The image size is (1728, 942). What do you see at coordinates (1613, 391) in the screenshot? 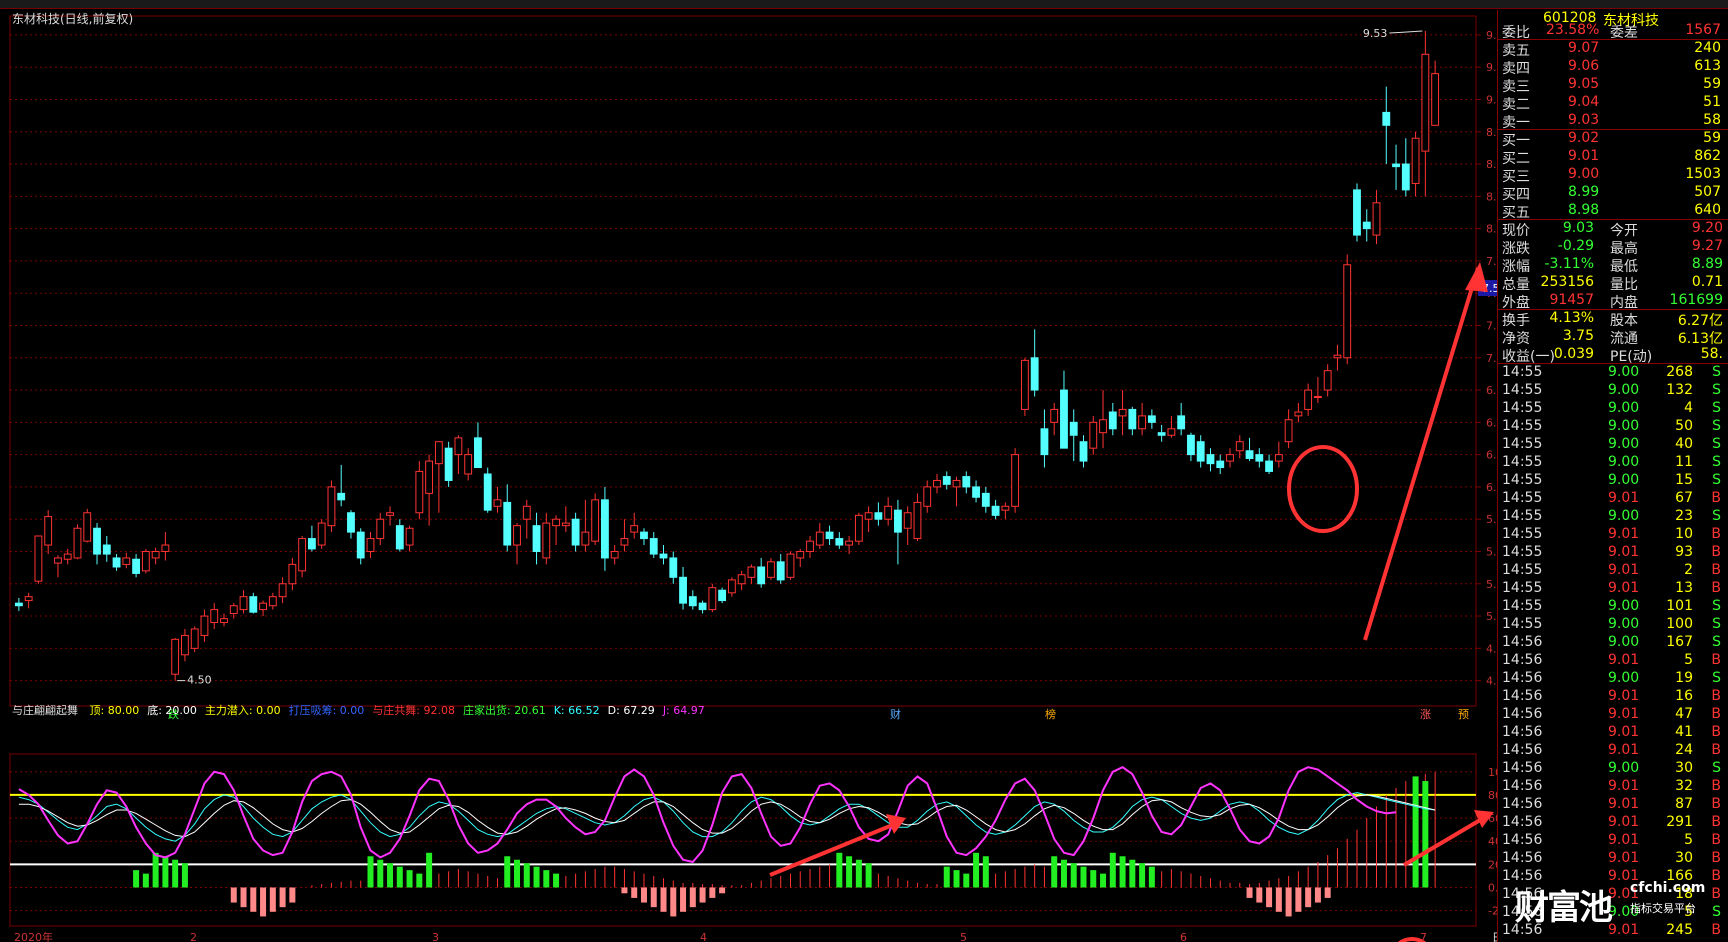
I see `tick-row: 14:55 9.00 132 S` at bounding box center [1613, 391].